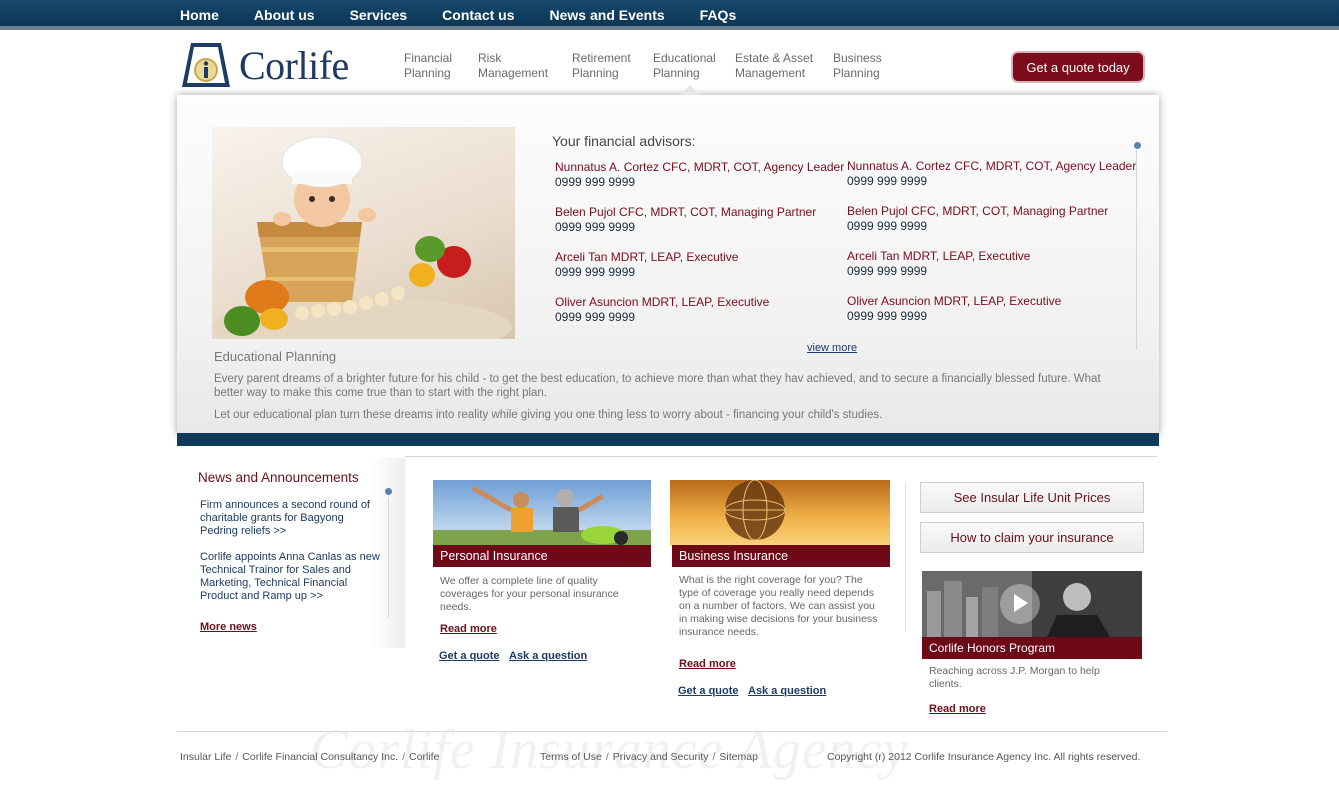 The width and height of the screenshot is (1339, 790). Describe the element at coordinates (1078, 67) in the screenshot. I see `get-quote-button: Get a quote today` at that location.